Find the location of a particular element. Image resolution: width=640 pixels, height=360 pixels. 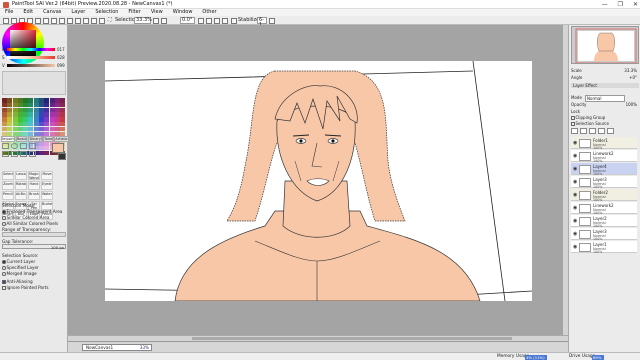

layer-row: ◉ Layer3 Normal 100% is located at coordinates (604, 182).